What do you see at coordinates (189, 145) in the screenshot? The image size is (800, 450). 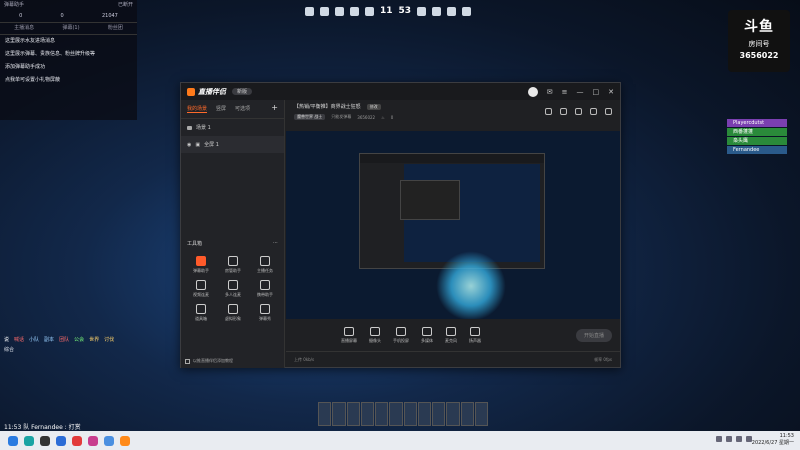 I see `eye-icon: ◉` at bounding box center [189, 145].